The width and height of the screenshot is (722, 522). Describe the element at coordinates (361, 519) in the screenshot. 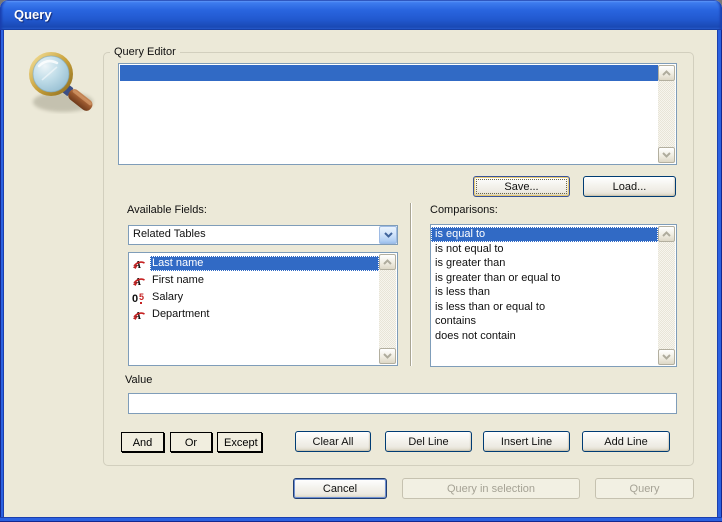

I see `window-border-bottom` at that location.